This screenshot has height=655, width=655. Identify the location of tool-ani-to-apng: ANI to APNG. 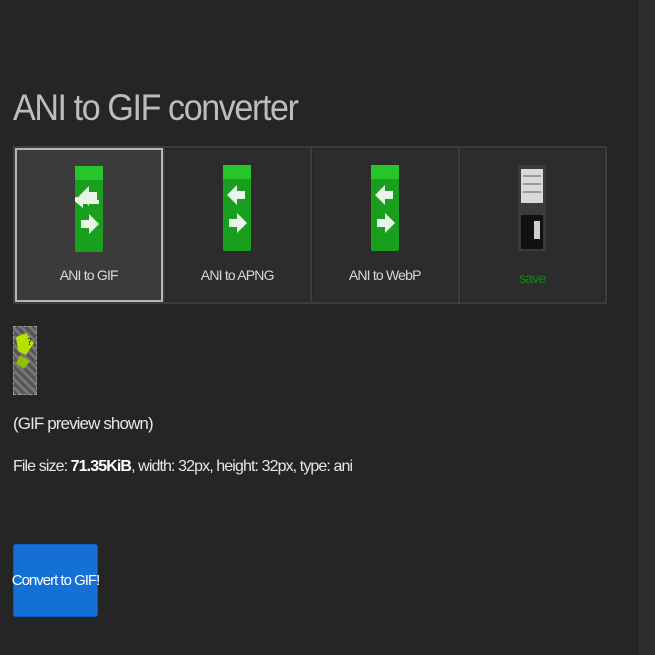
(237, 225).